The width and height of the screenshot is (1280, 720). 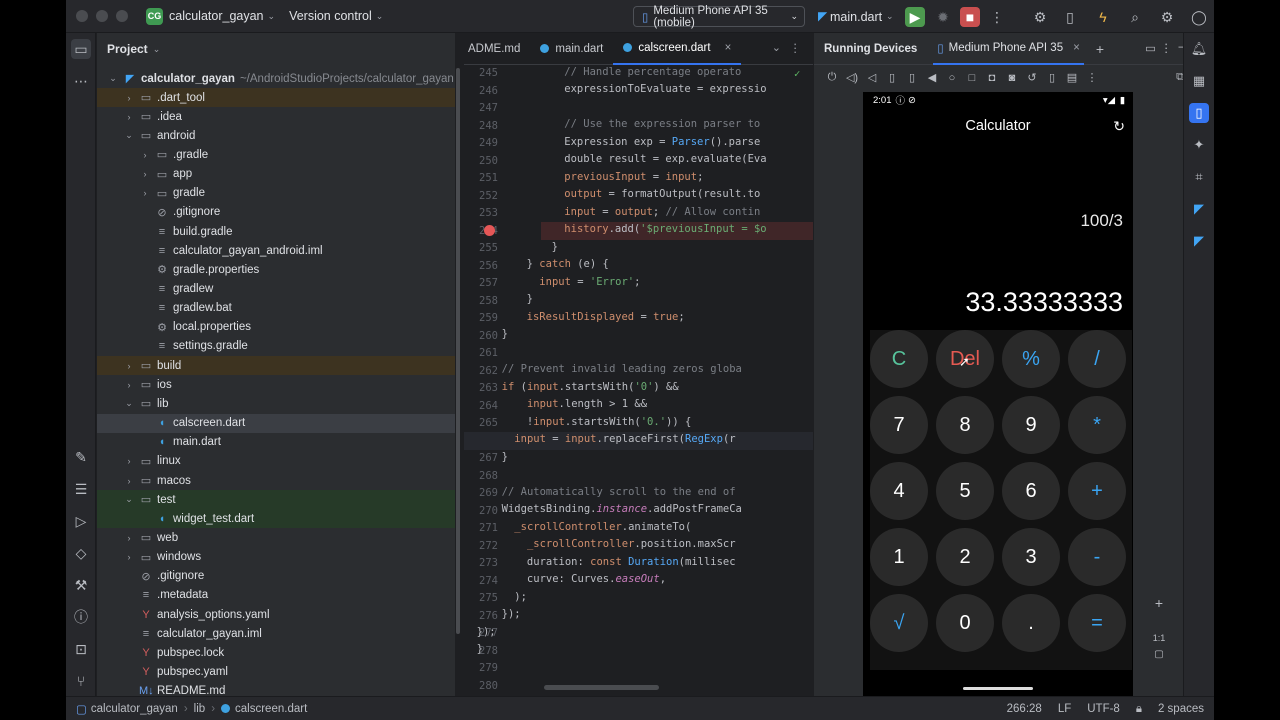 I want to click on gesture-home-bar, so click(x=998, y=688).